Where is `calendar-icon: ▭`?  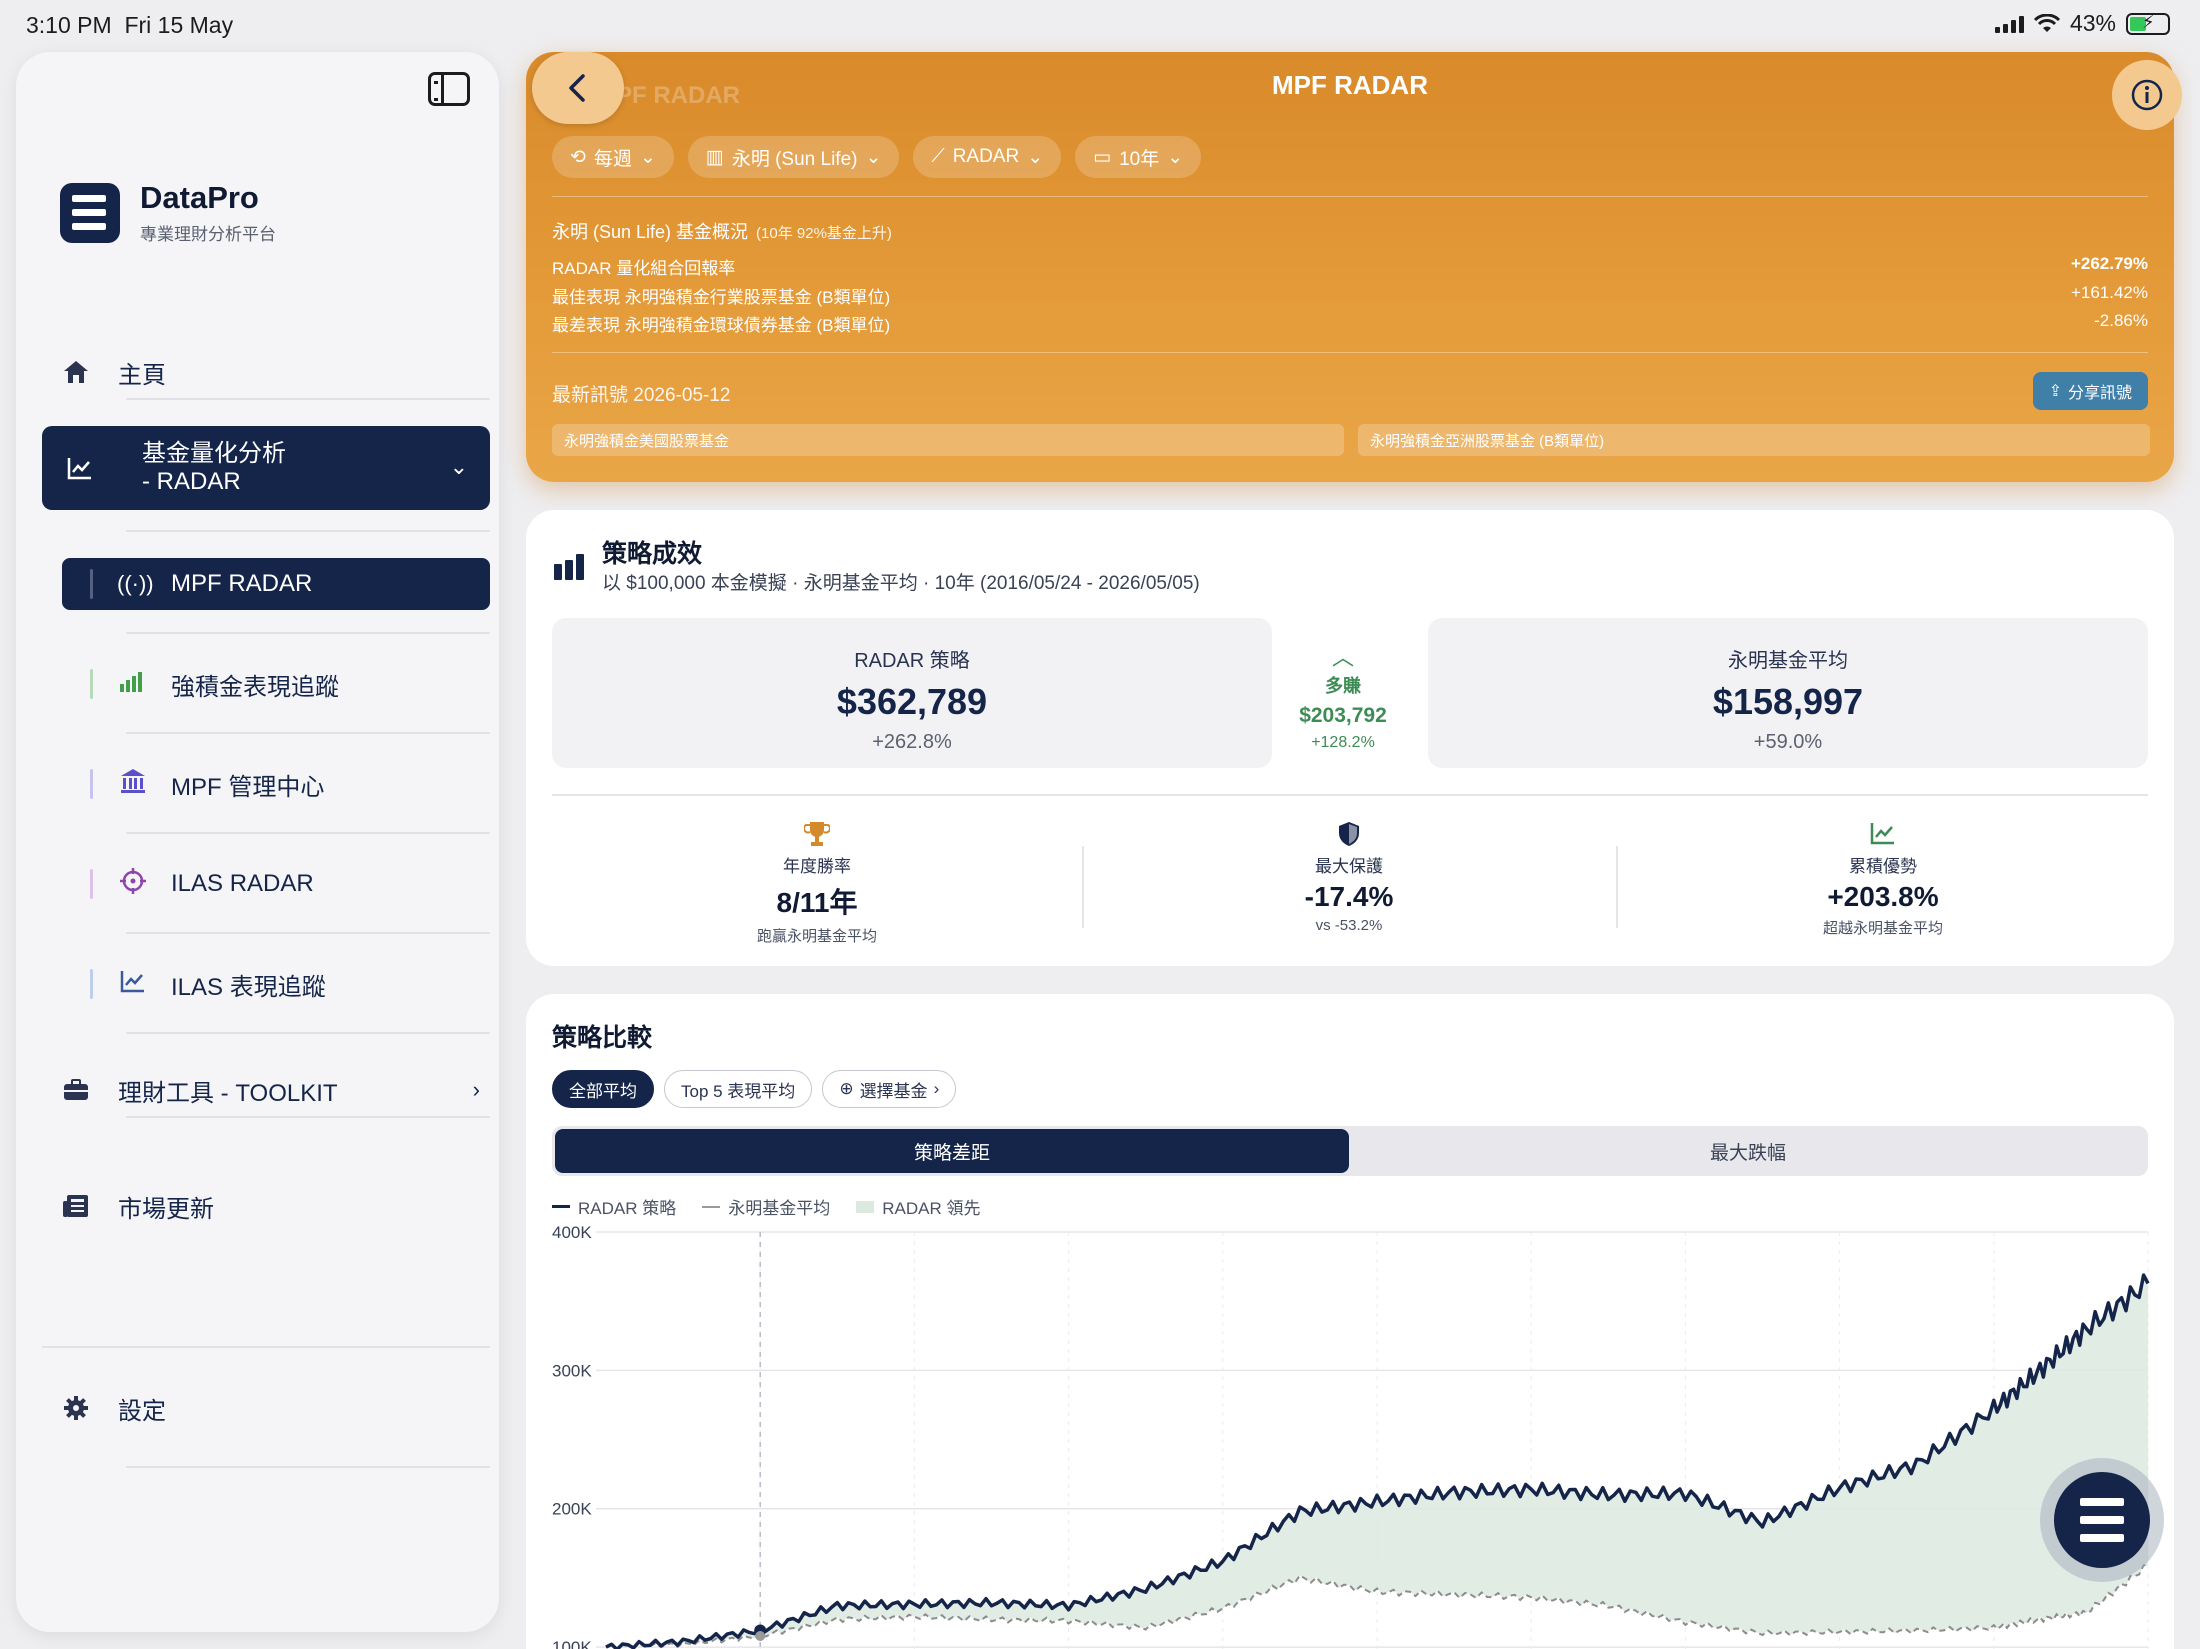 calendar-icon: ▭ is located at coordinates (1102, 157).